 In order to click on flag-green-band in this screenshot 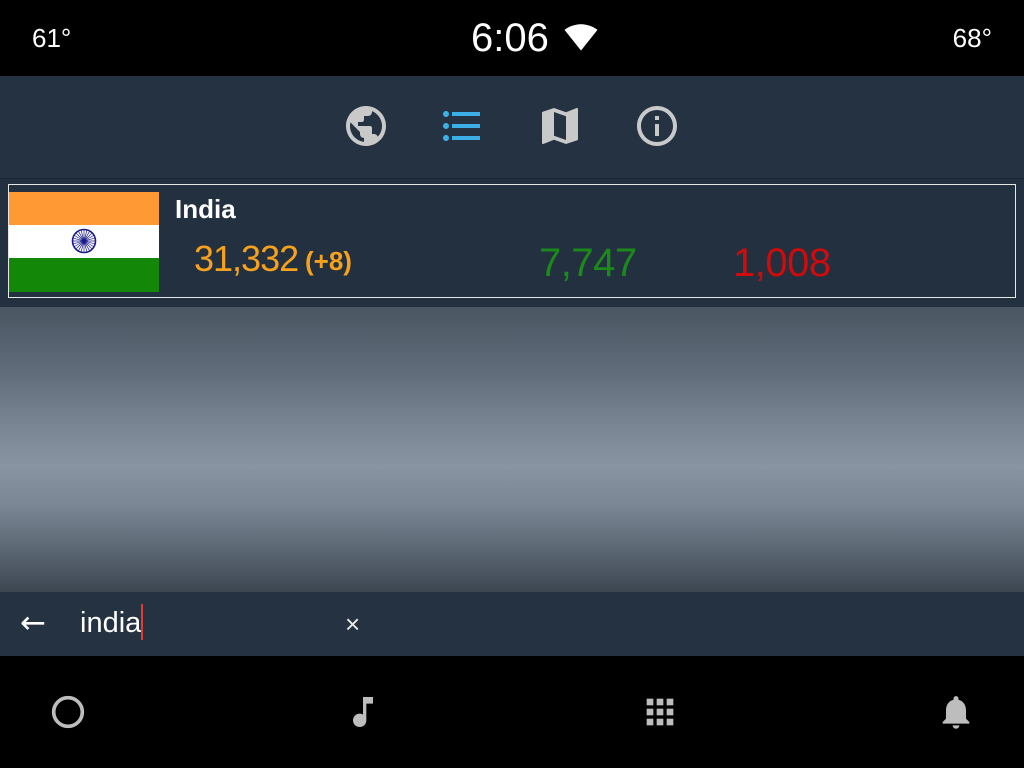, I will do `click(84, 275)`.